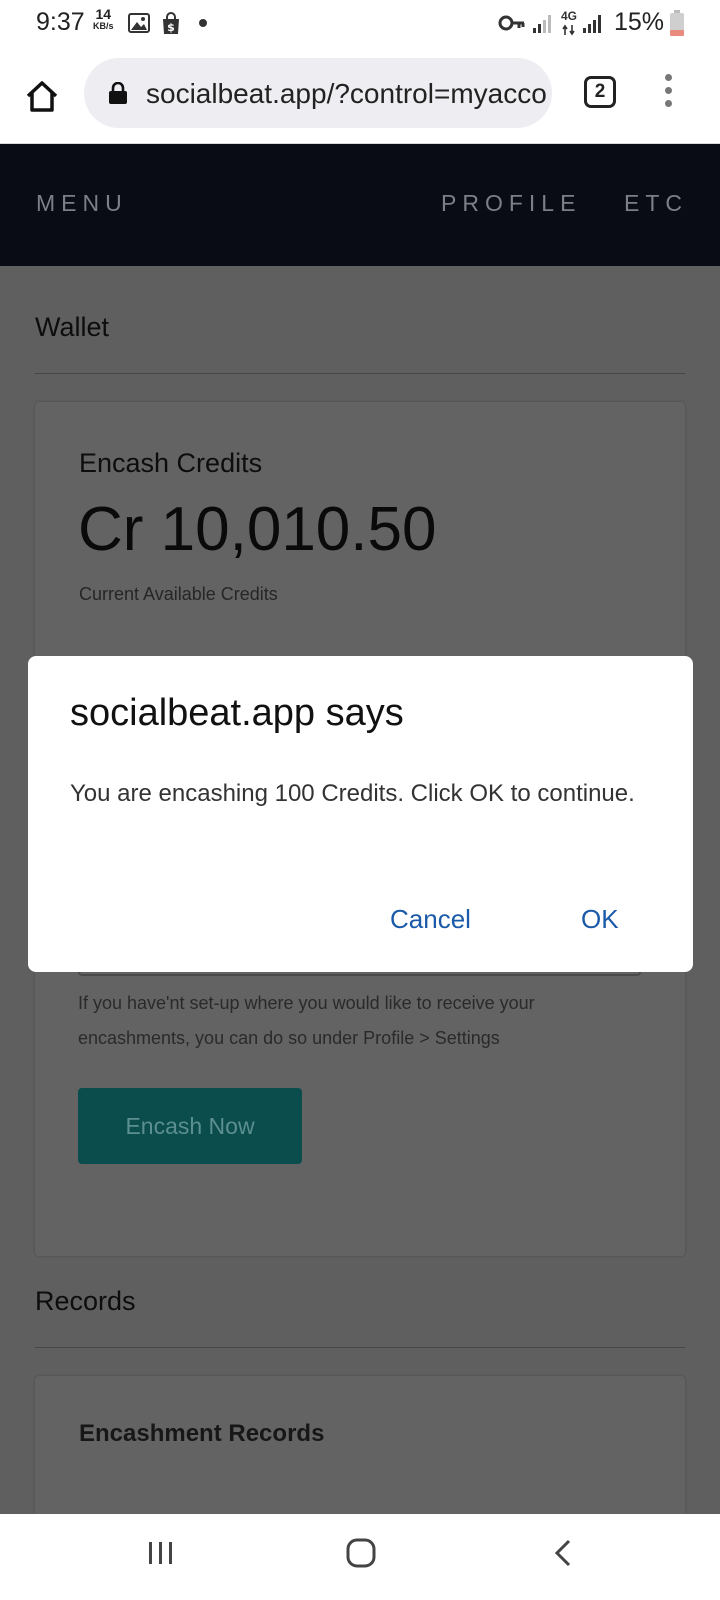  Describe the element at coordinates (569, 16) in the screenshot. I see `network-type-label: 4G` at that location.